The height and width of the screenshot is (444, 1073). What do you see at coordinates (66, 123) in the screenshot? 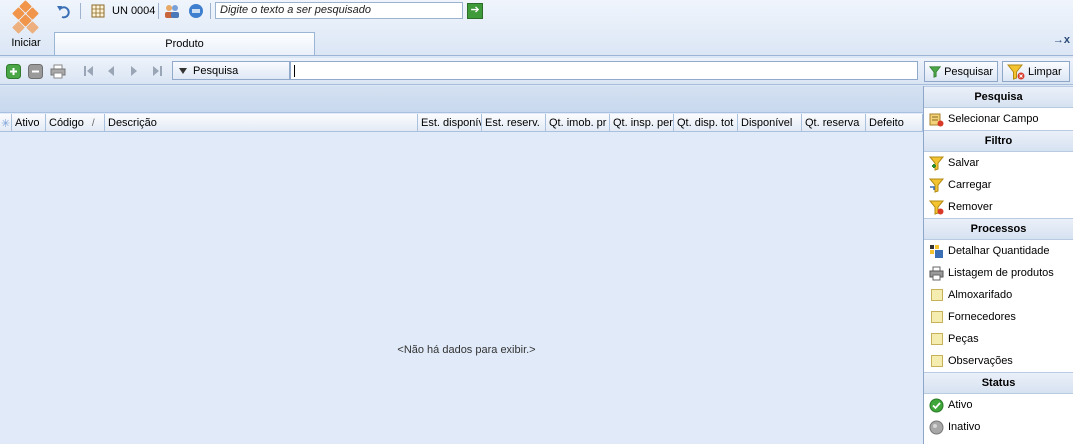
I see `column-header-codigo-label: Código` at bounding box center [66, 123].